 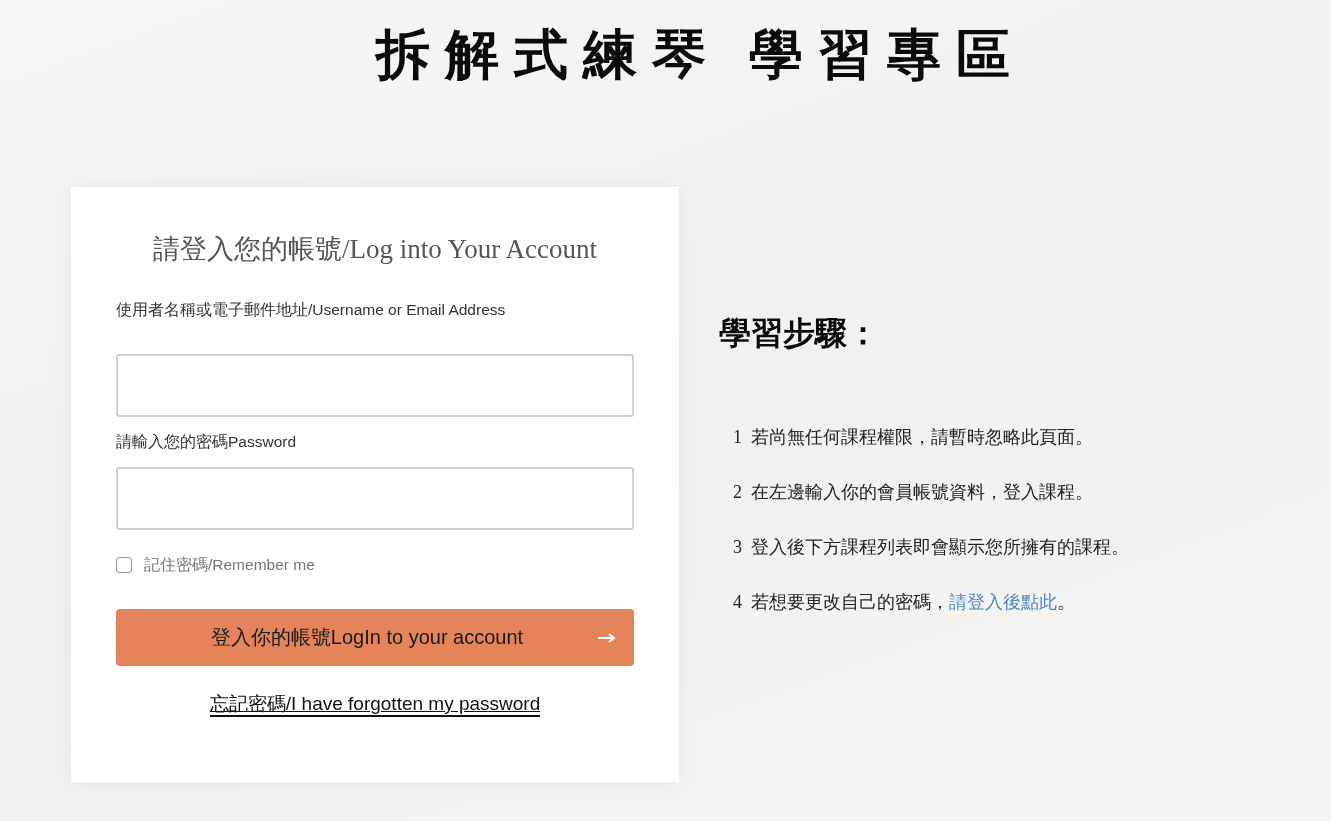 What do you see at coordinates (375, 637) in the screenshot?
I see `login-button: 登入你的帳號LogIn to your account` at bounding box center [375, 637].